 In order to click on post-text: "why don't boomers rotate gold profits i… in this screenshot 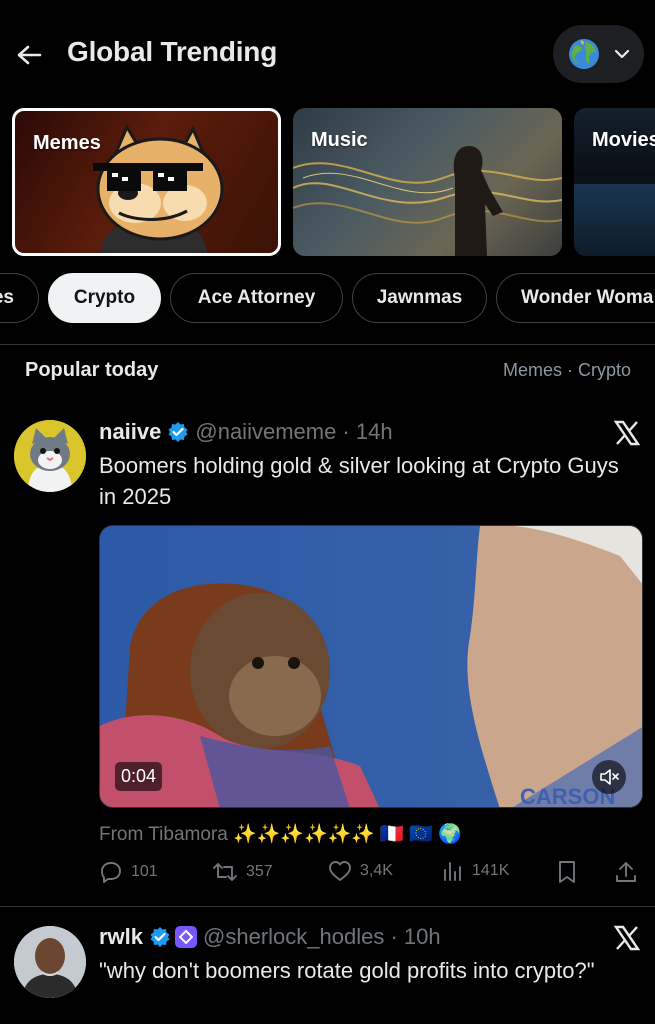, I will do `click(347, 970)`.